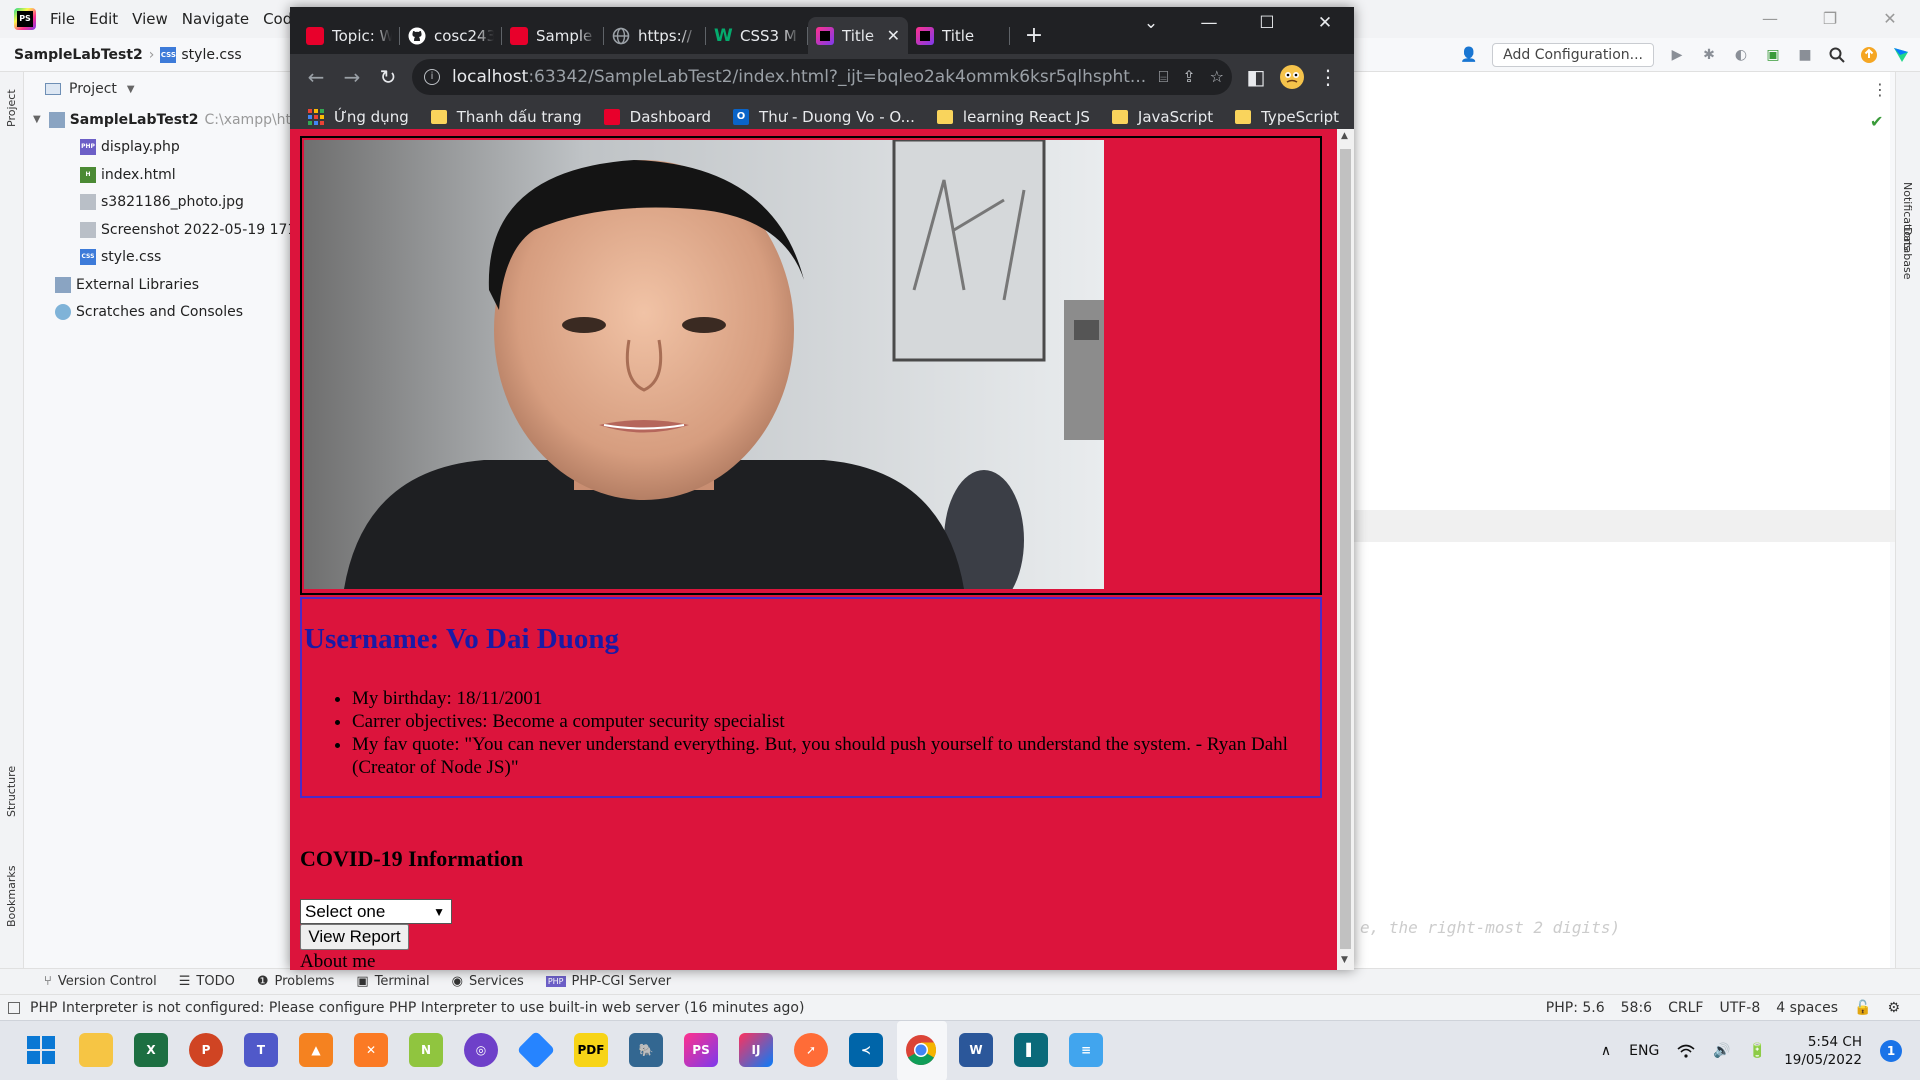 The height and width of the screenshot is (1080, 1920). Describe the element at coordinates (506, 117) in the screenshot. I see `bookmark-folder-thanh-dau-trang: Thanh dấu trang` at that location.